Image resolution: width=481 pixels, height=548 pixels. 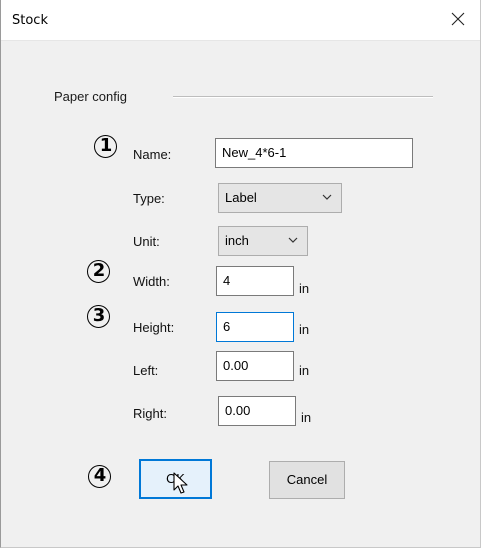 What do you see at coordinates (314, 153) in the screenshot?
I see `name-field: New_4*6-1` at bounding box center [314, 153].